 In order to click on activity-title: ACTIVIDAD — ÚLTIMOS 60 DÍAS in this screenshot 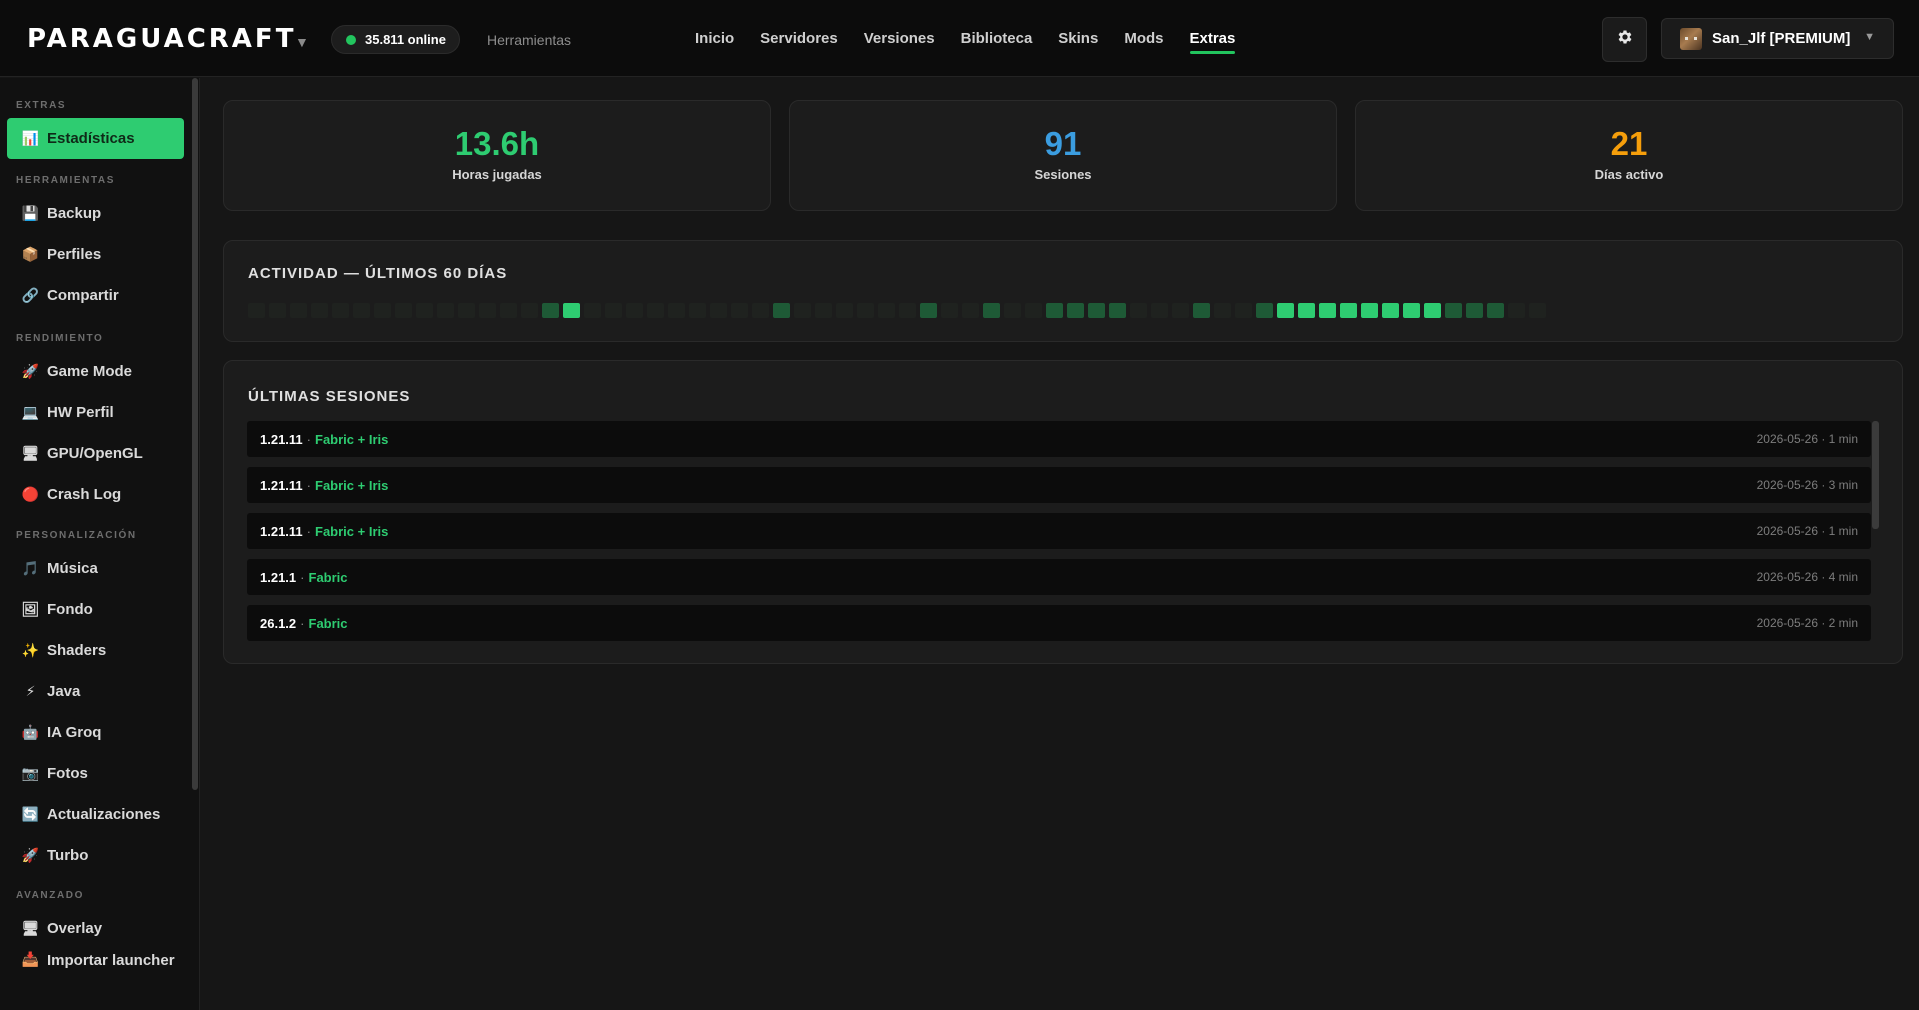, I will do `click(378, 273)`.